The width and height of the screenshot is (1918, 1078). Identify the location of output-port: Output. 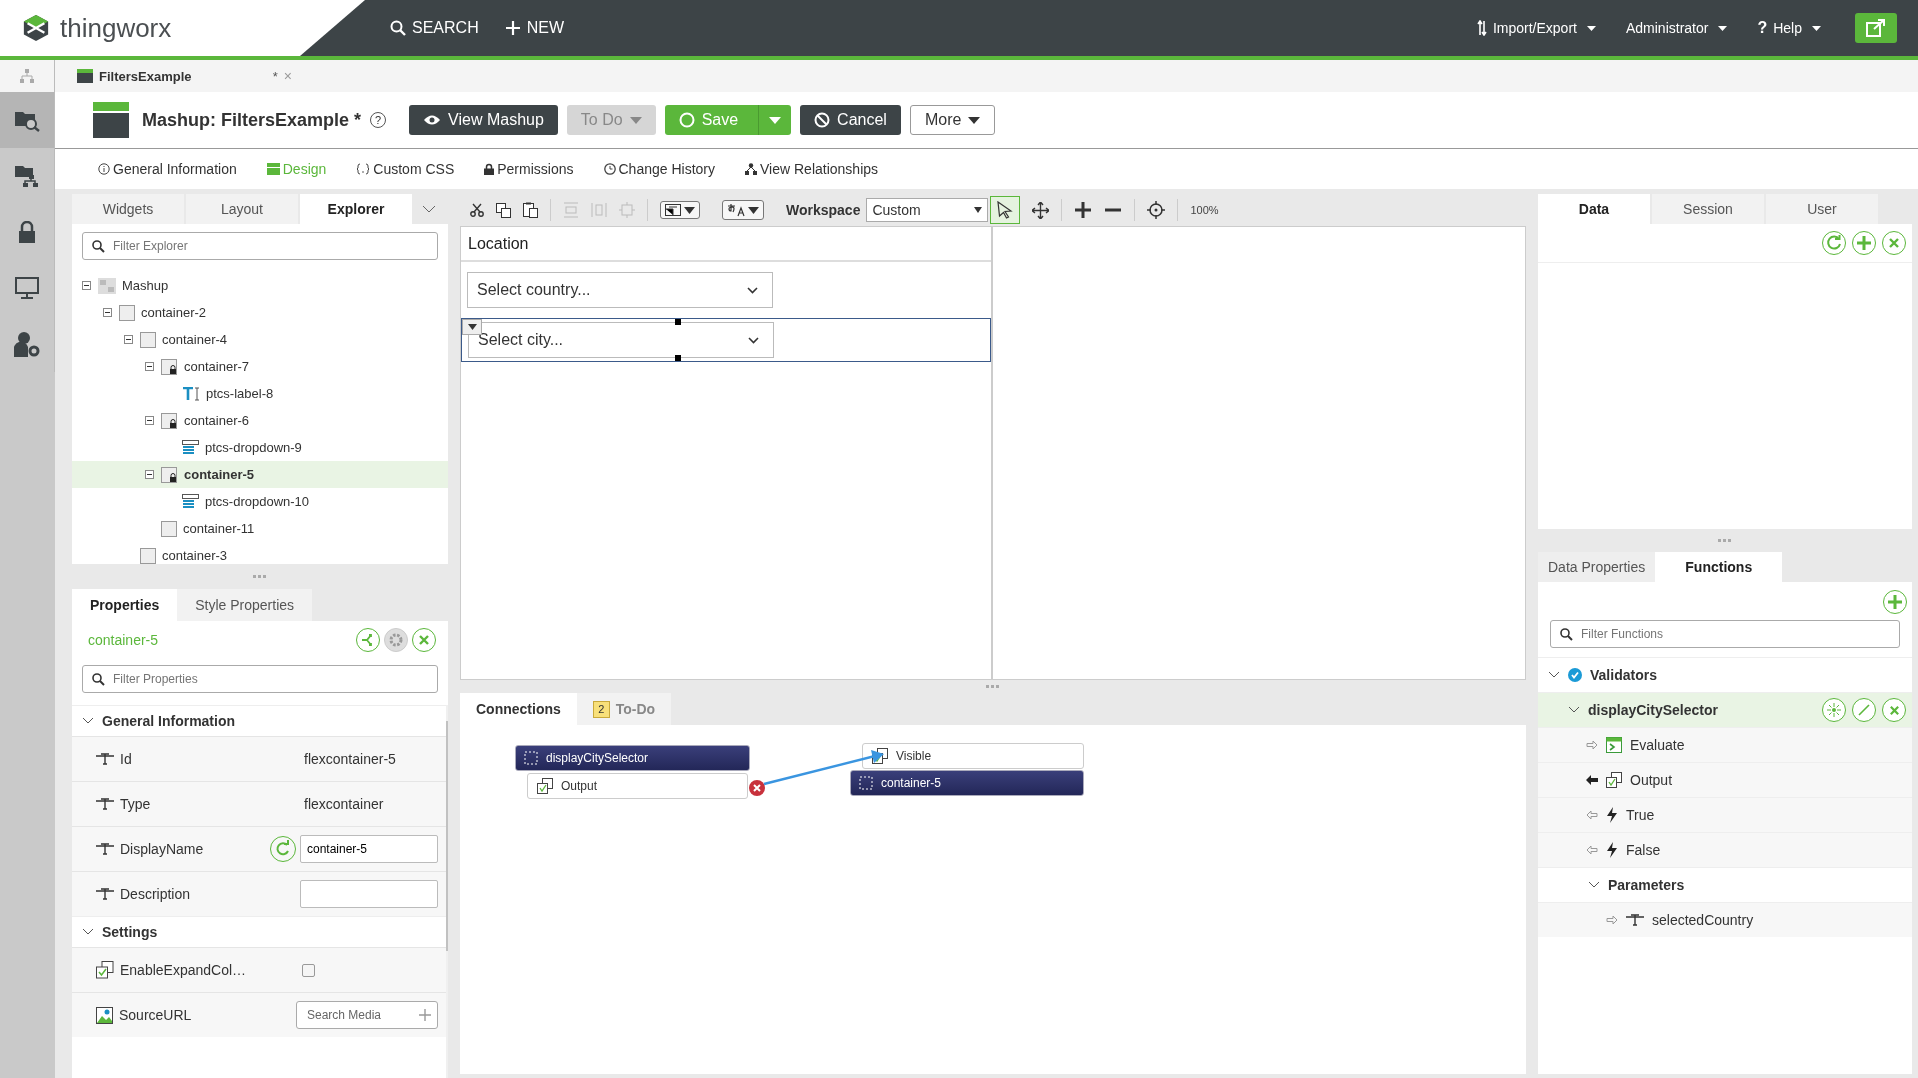
(637, 786).